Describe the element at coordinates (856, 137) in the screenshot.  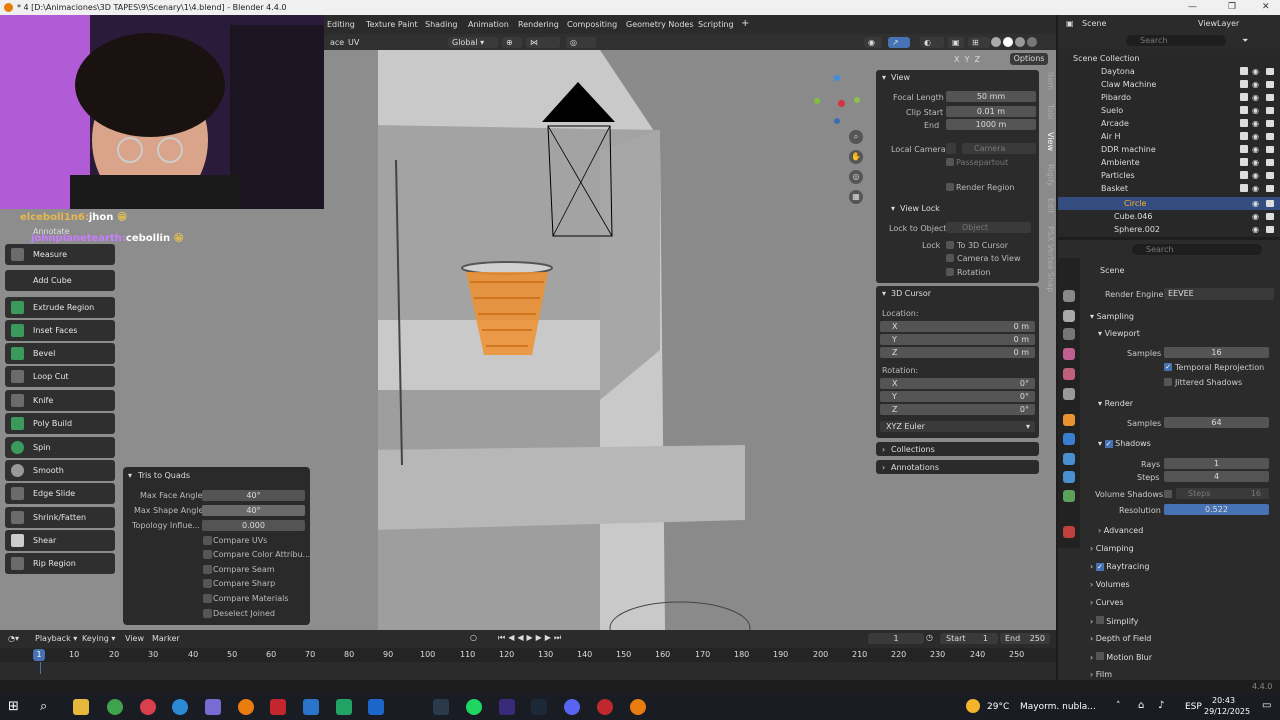
I see `zoom-icon: ⌕` at that location.